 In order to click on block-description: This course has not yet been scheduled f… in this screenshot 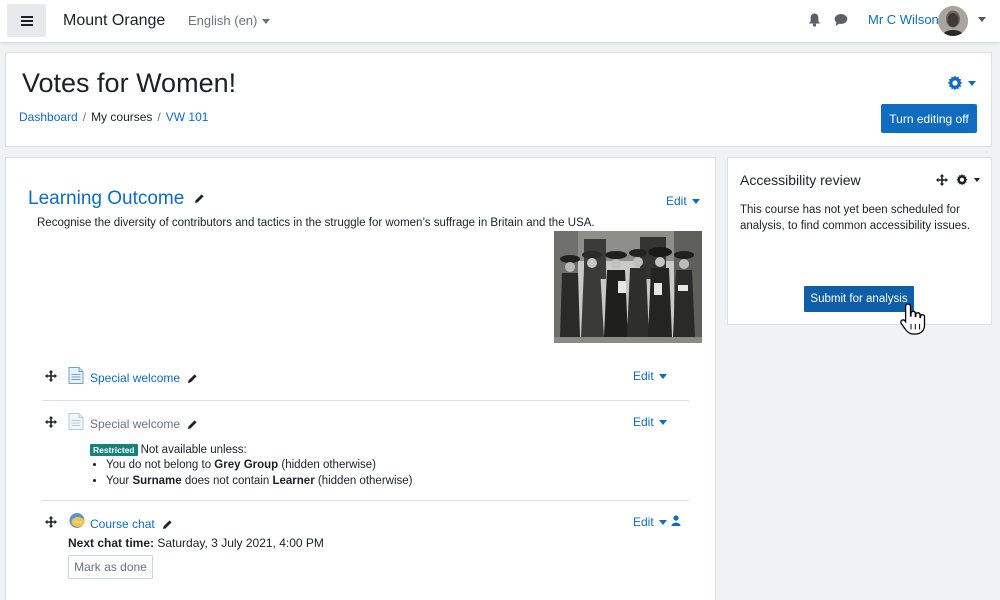, I will do `click(855, 218)`.